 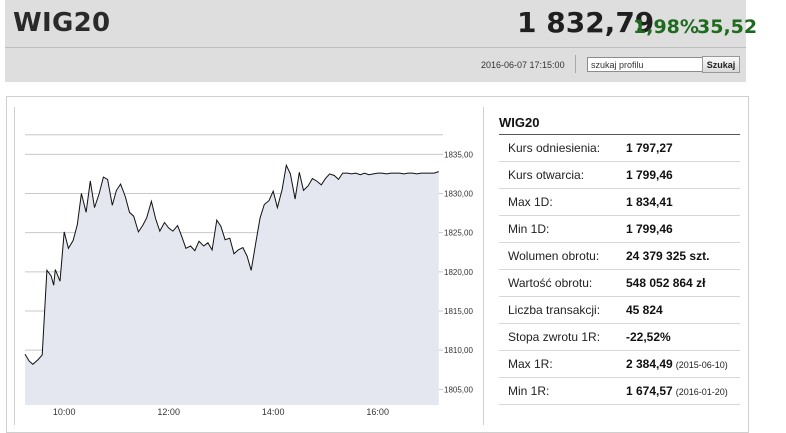 What do you see at coordinates (519, 122) in the screenshot?
I see `quote-table-title: WIG20` at bounding box center [519, 122].